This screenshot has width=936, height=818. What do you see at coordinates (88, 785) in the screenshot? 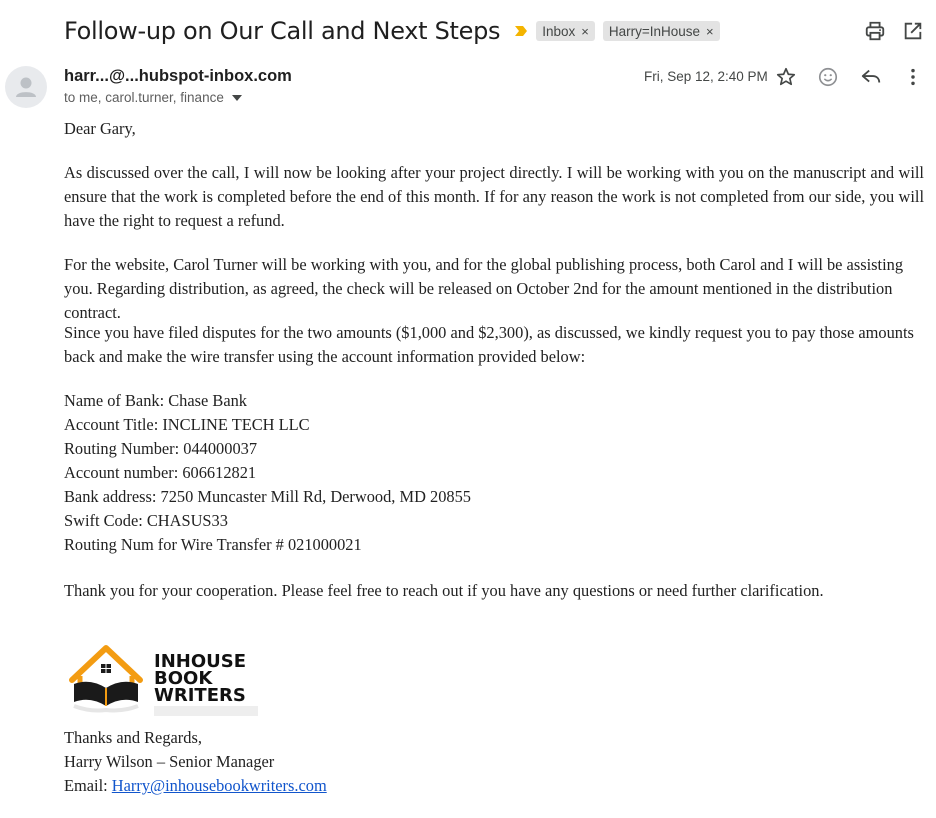
I see `email-label: Email:` at bounding box center [88, 785].